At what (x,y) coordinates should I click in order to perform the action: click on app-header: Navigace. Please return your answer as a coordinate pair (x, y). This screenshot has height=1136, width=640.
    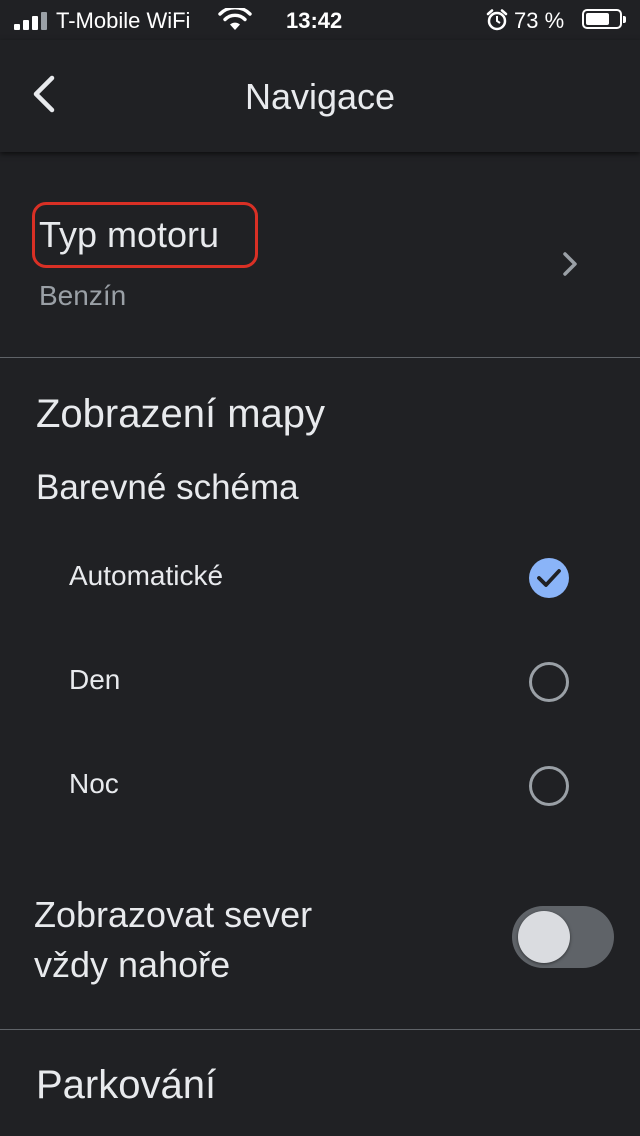
    Looking at the image, I should click on (320, 96).